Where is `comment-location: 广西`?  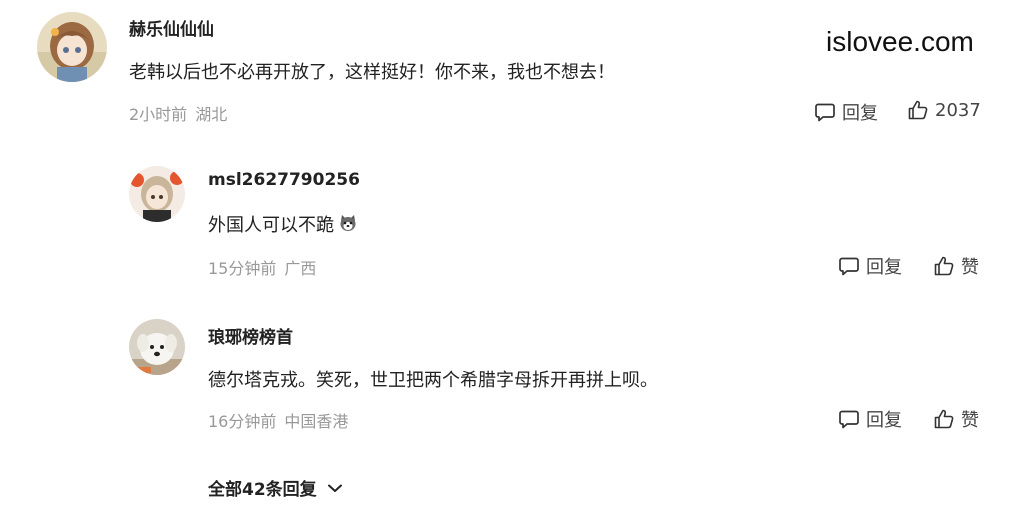 comment-location: 广西 is located at coordinates (300, 268).